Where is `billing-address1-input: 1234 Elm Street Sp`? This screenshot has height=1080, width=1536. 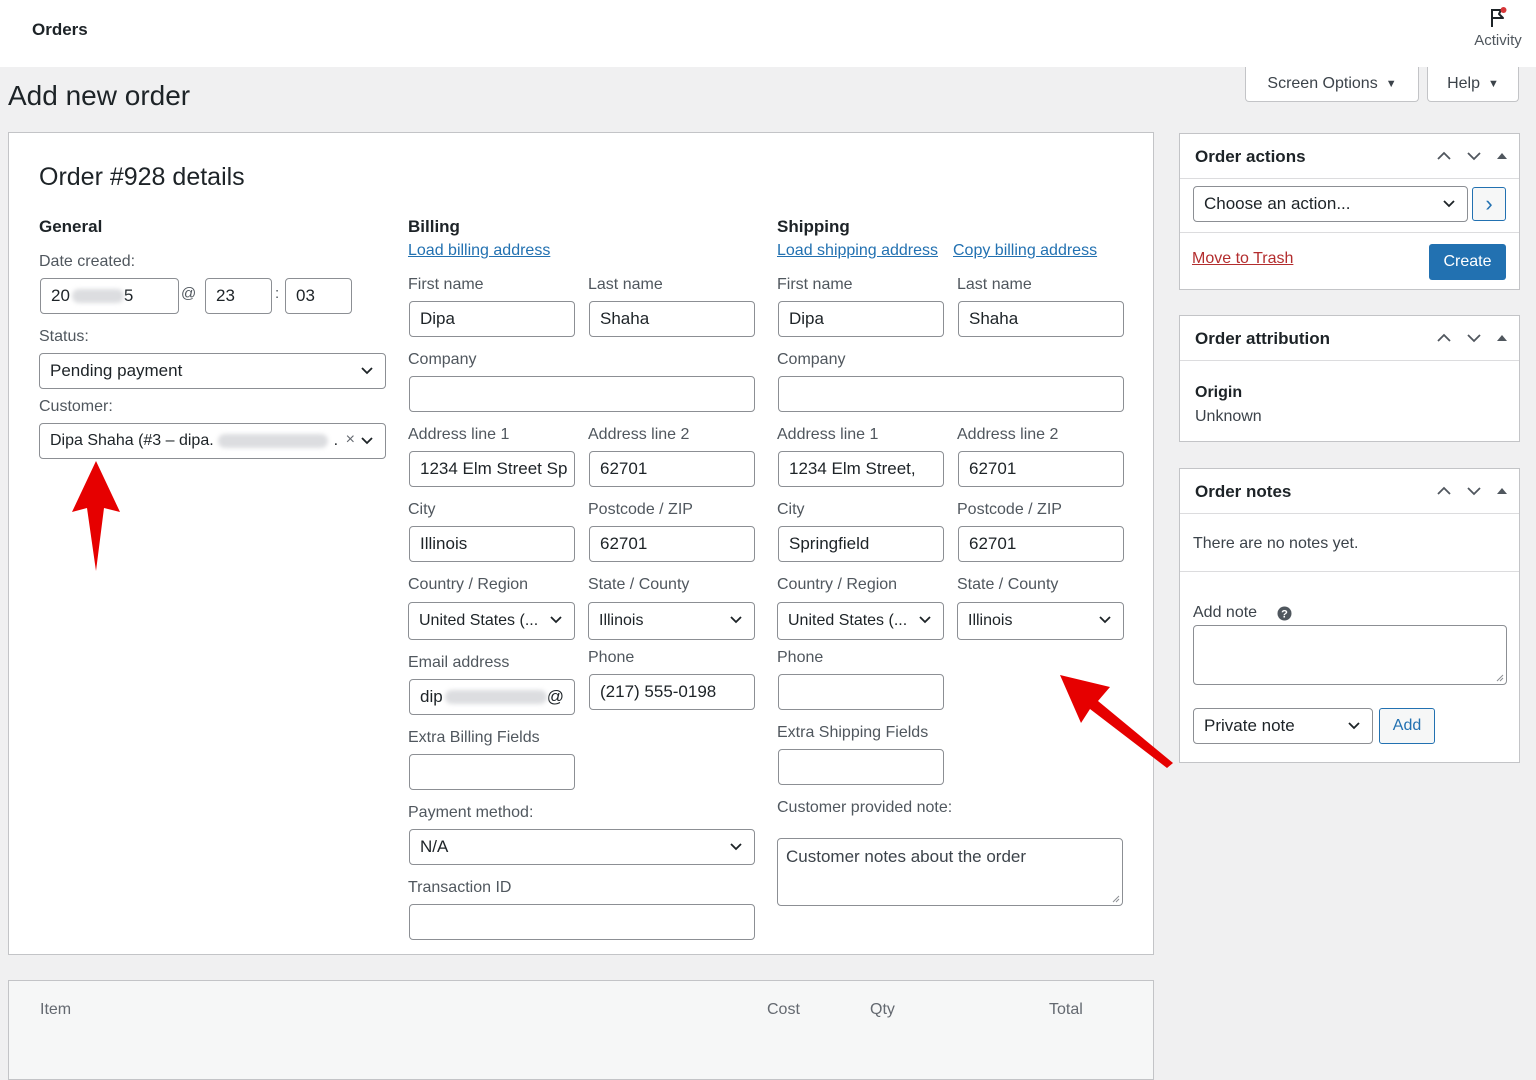 billing-address1-input: 1234 Elm Street Sp is located at coordinates (492, 469).